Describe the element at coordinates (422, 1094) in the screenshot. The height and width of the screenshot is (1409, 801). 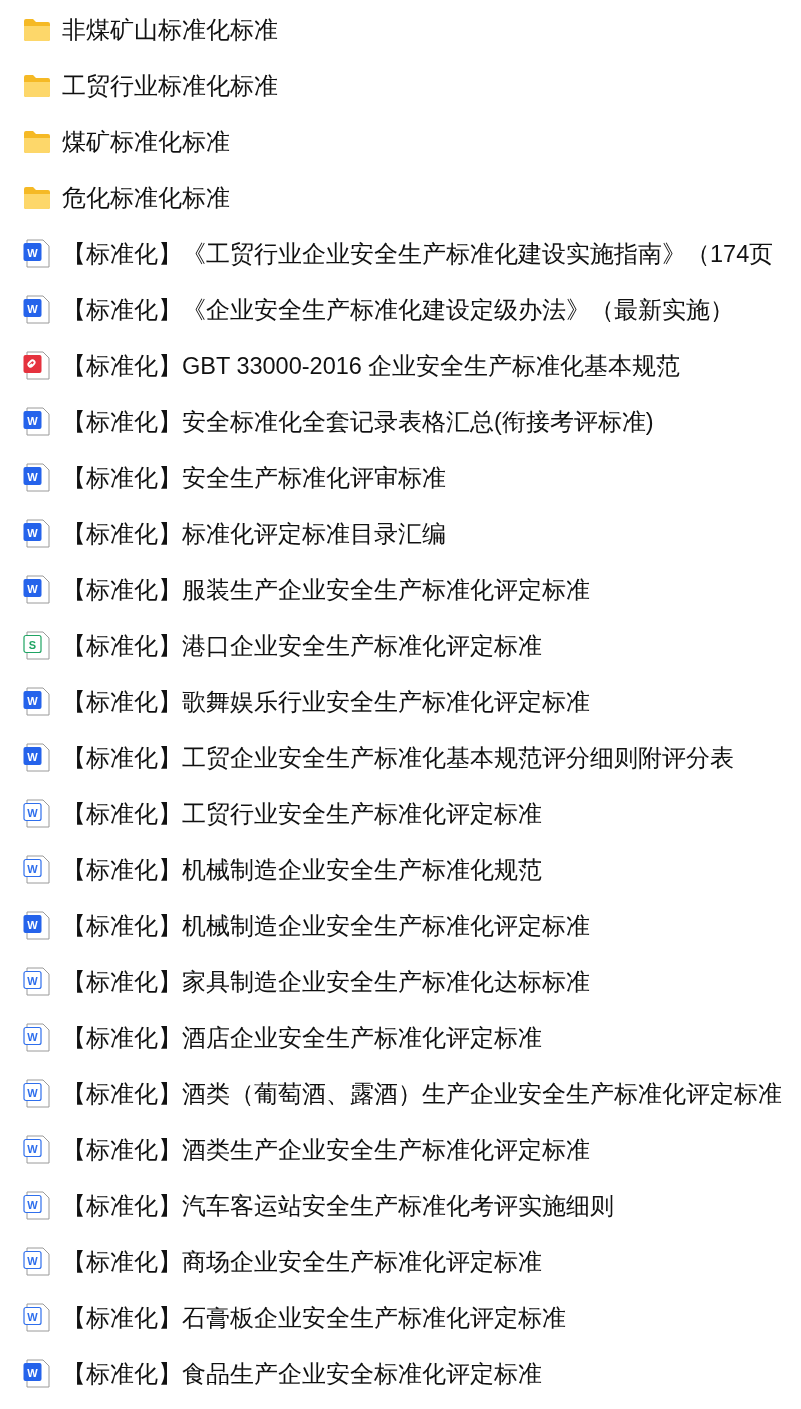
I see `file-name: 【标准化】酒类（葡萄酒、露酒）生产企业安全生产标准化评定标准` at that location.